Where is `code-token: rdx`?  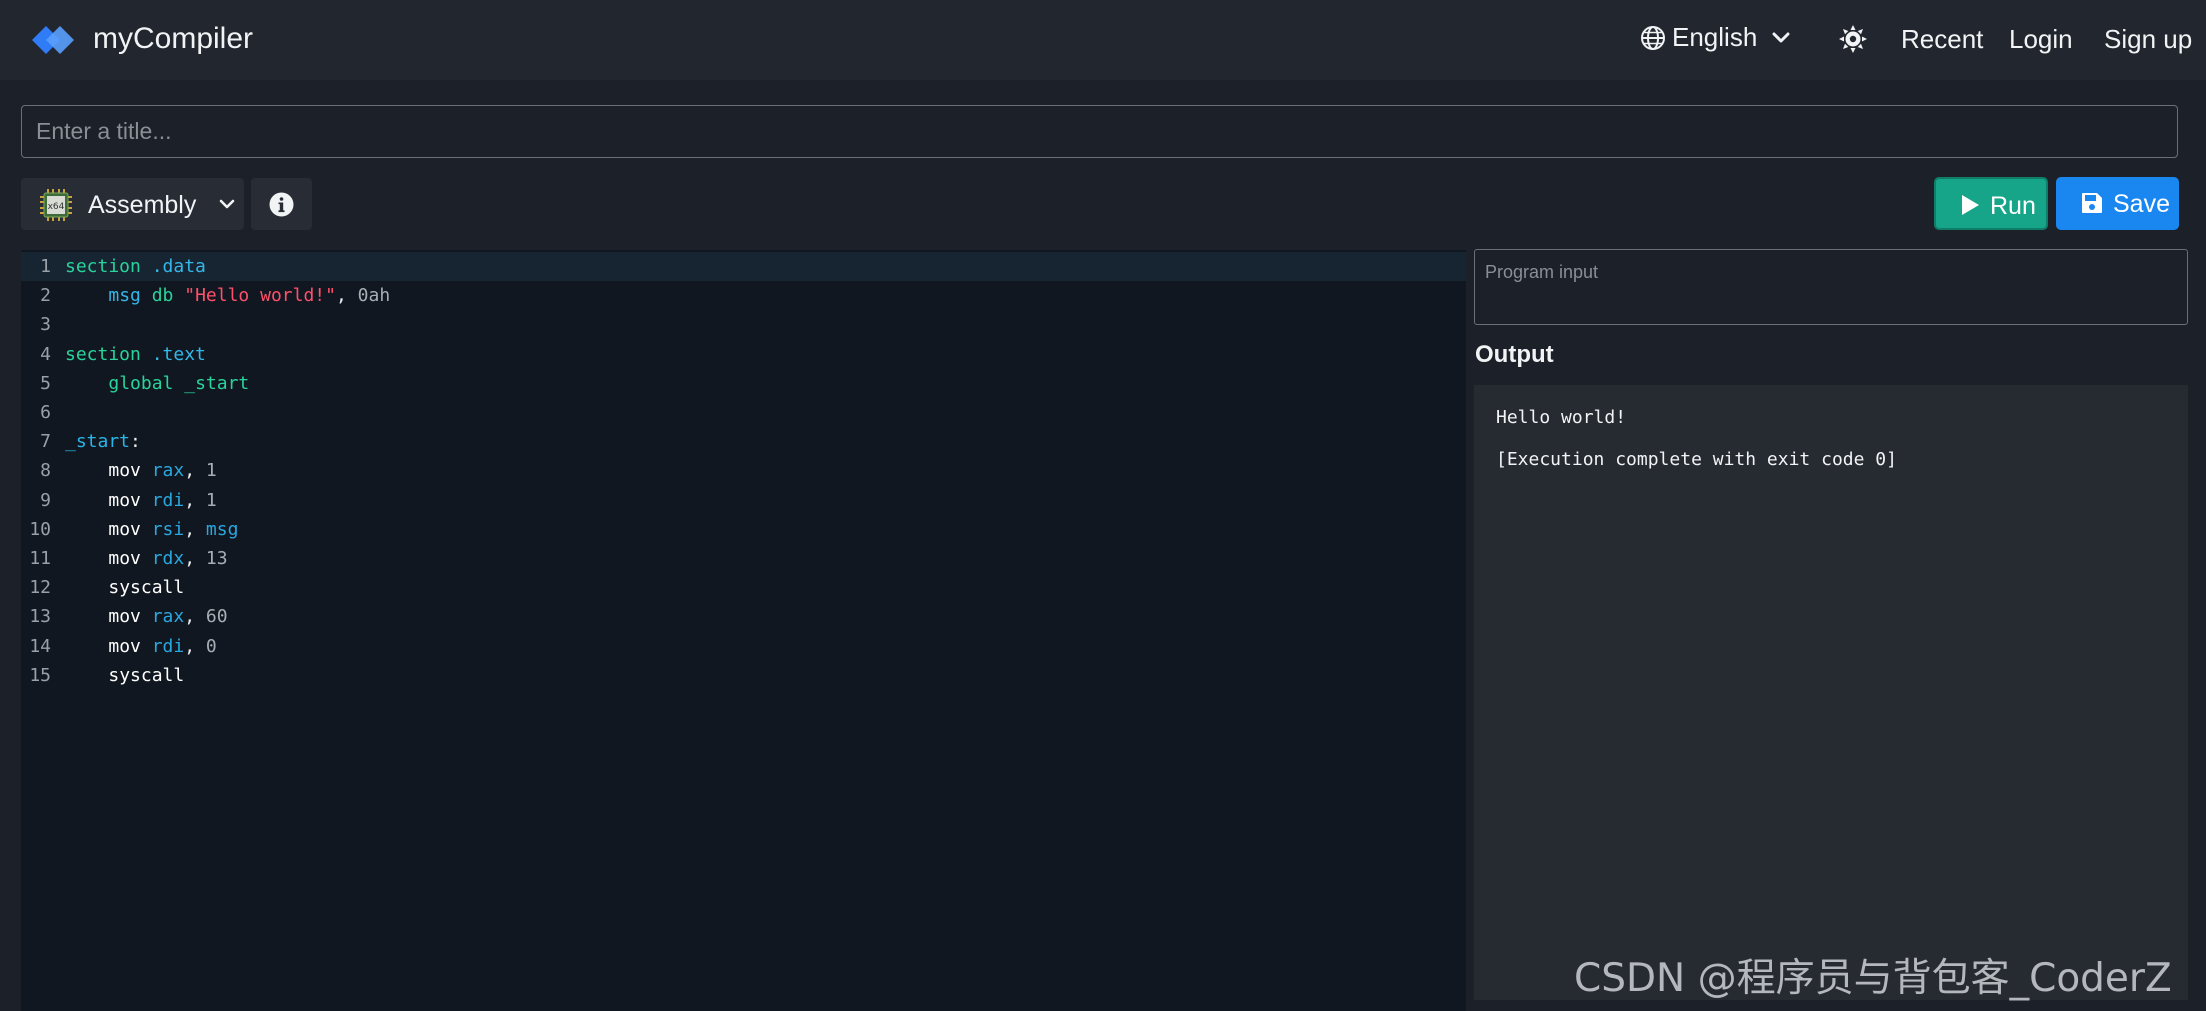
code-token: rdx is located at coordinates (168, 558).